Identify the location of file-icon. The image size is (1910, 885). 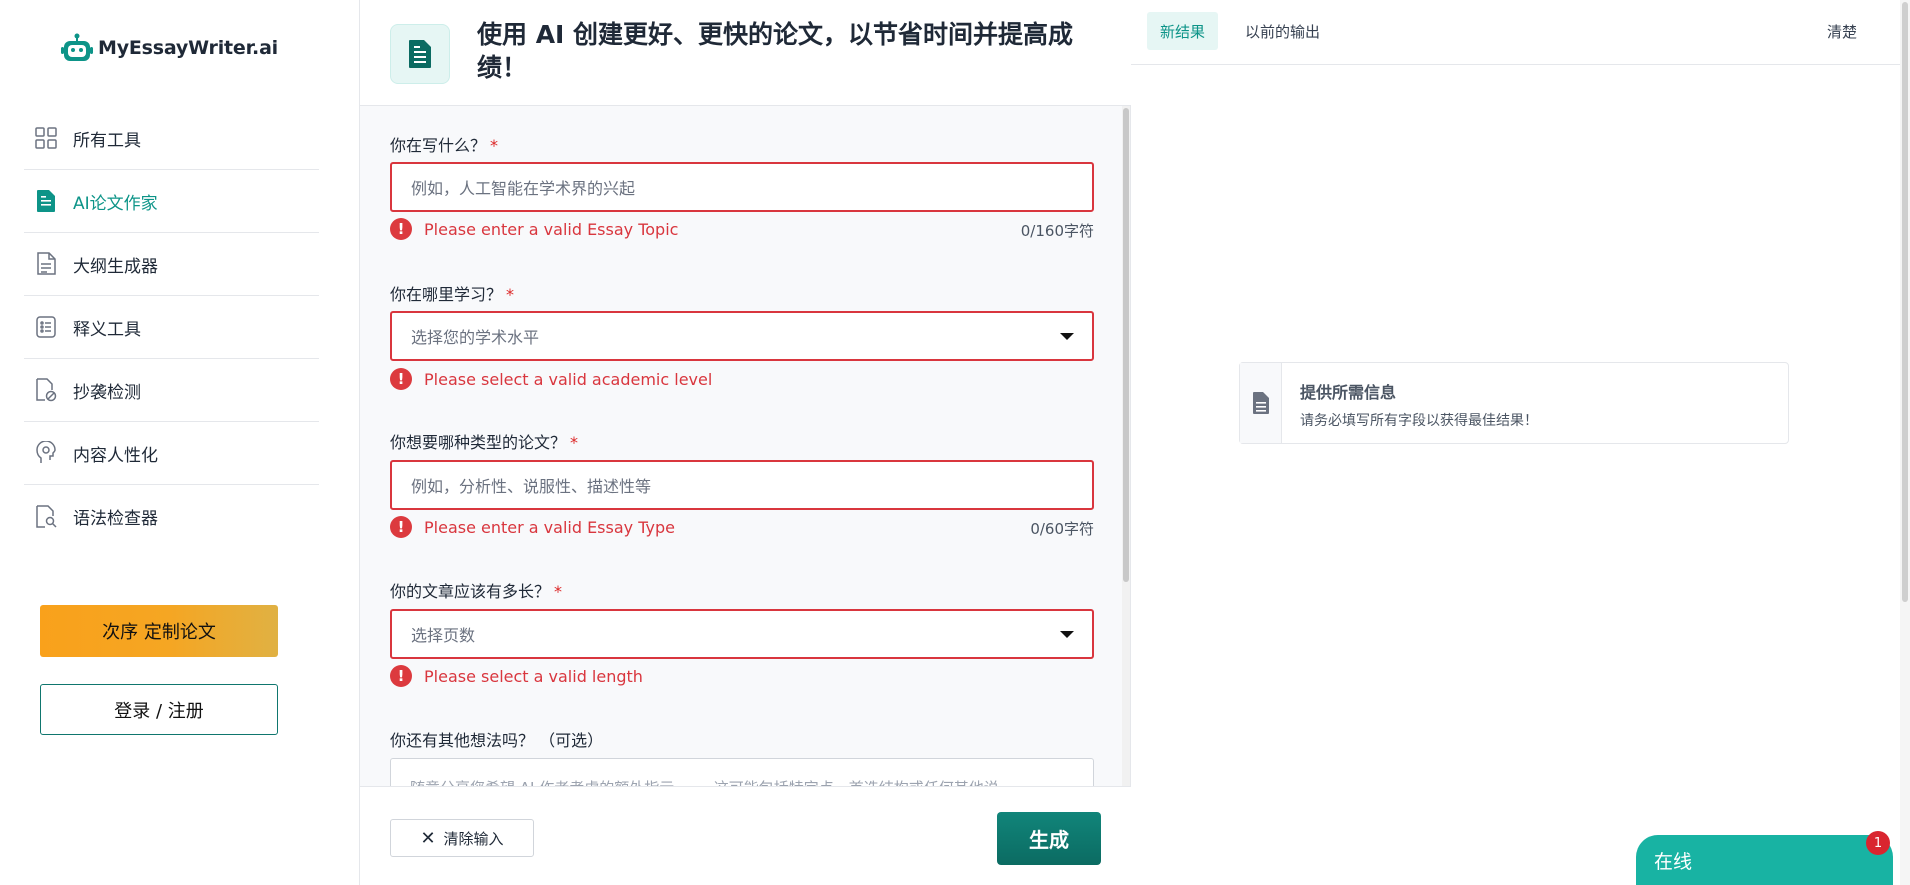
(1260, 403).